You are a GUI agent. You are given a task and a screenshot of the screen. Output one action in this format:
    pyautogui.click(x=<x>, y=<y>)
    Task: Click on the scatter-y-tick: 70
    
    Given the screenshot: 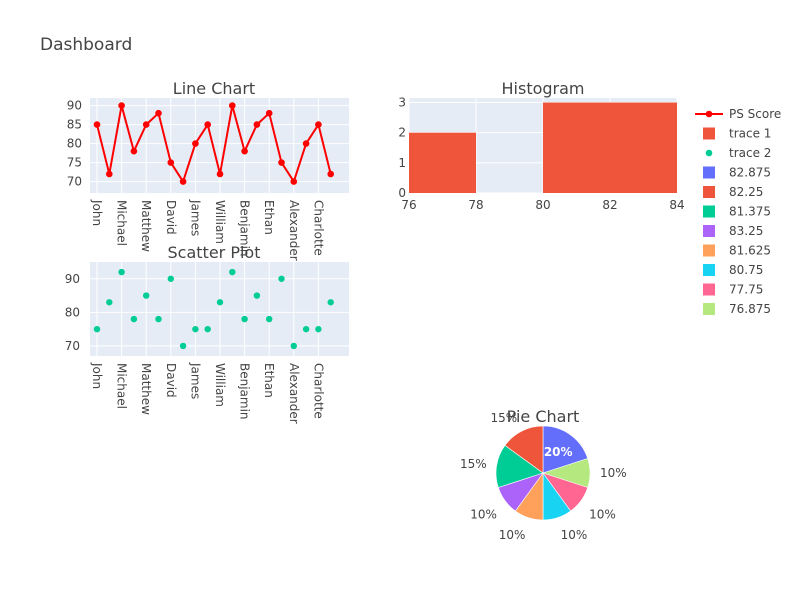 What is the action you would take?
    pyautogui.click(x=72, y=346)
    